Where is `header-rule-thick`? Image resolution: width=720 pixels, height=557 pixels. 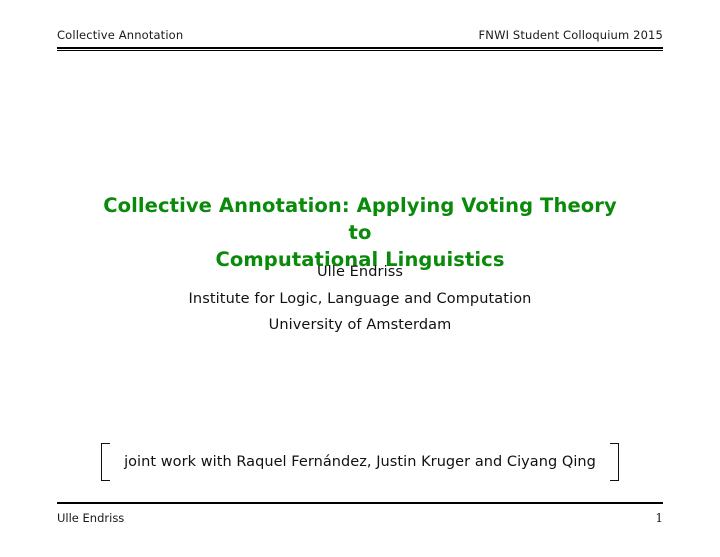
header-rule-thick is located at coordinates (360, 48).